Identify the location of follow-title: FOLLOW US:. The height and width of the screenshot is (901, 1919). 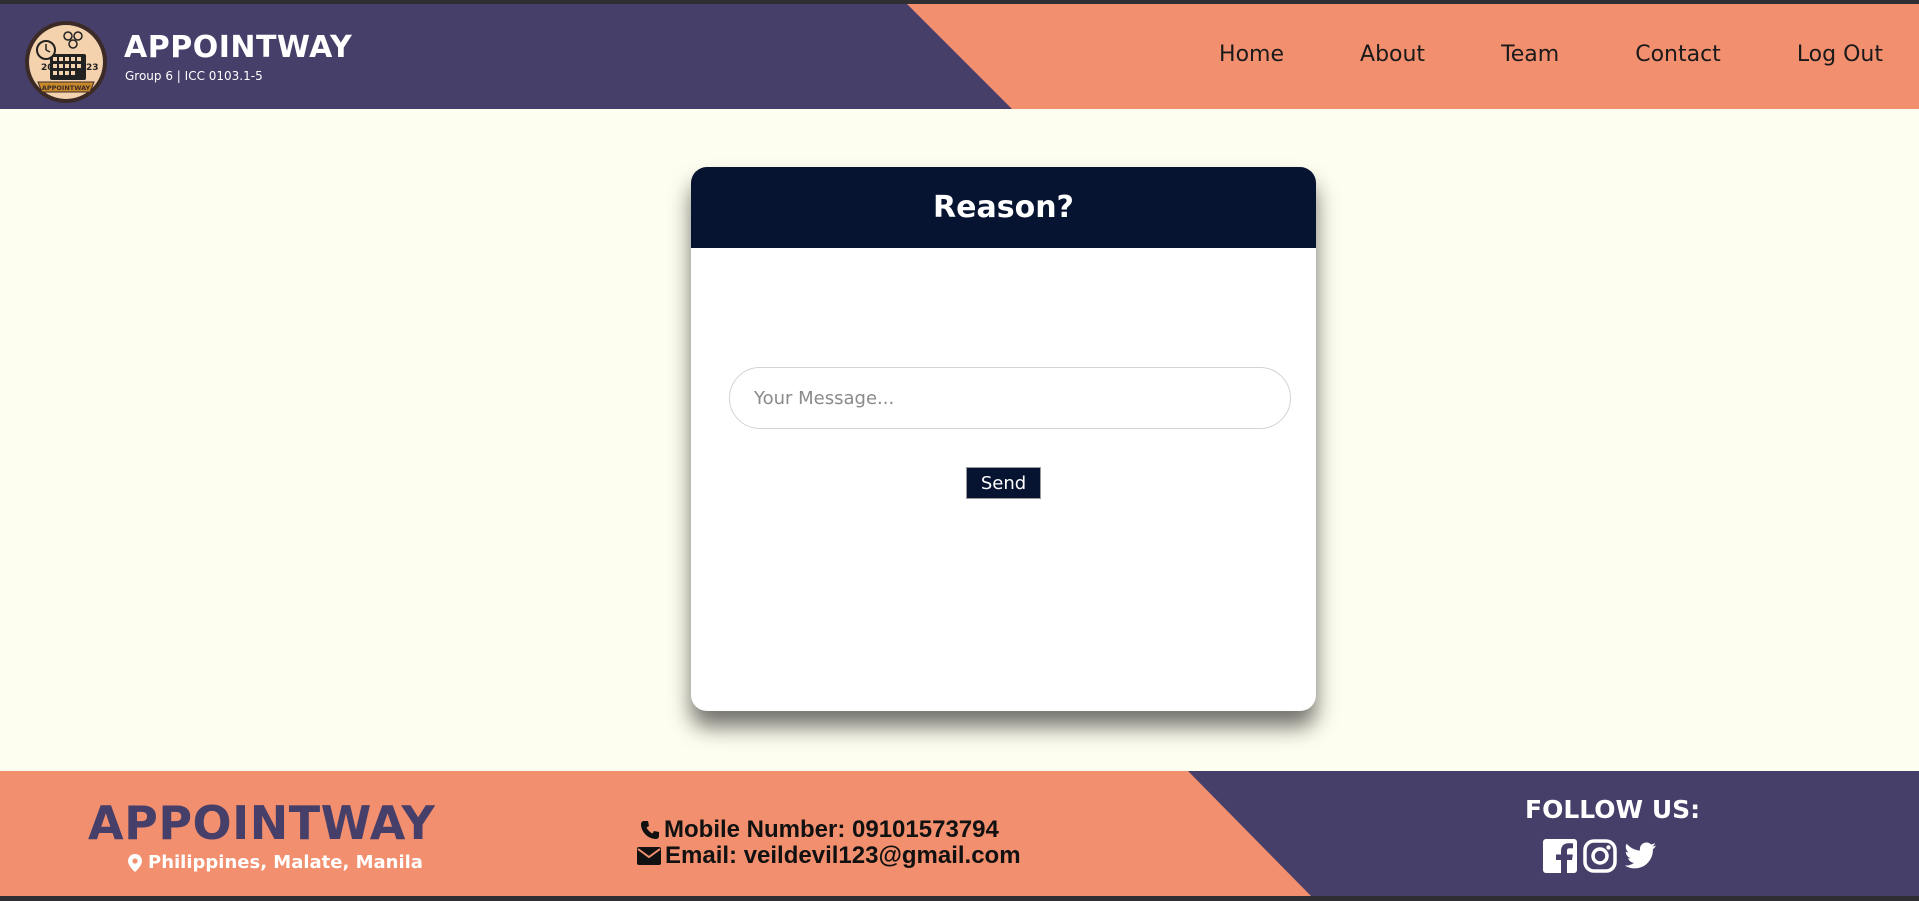
(1613, 809).